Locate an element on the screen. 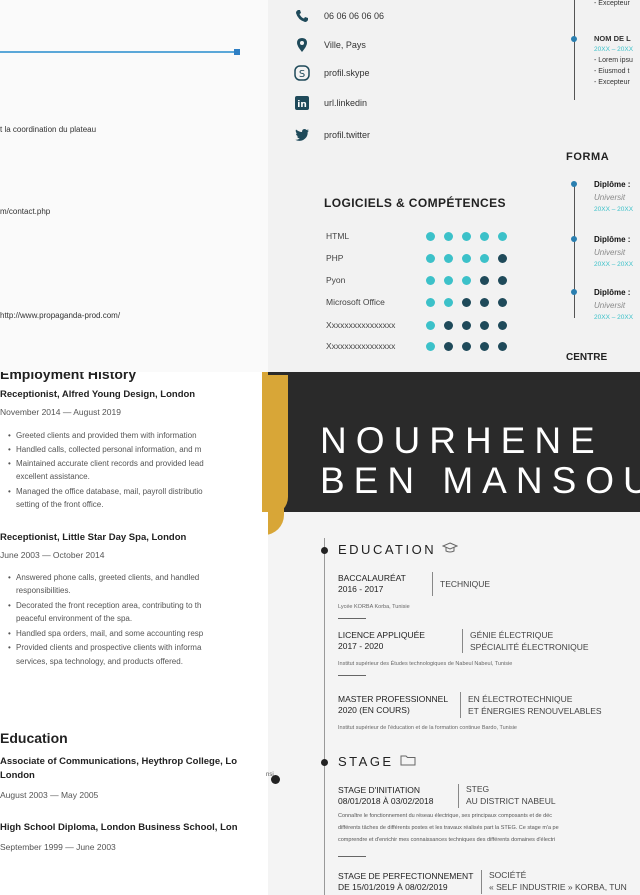 Image resolution: width=640 pixels, height=895 pixels. experience-text: - Excepteur is located at coordinates (612, 3).